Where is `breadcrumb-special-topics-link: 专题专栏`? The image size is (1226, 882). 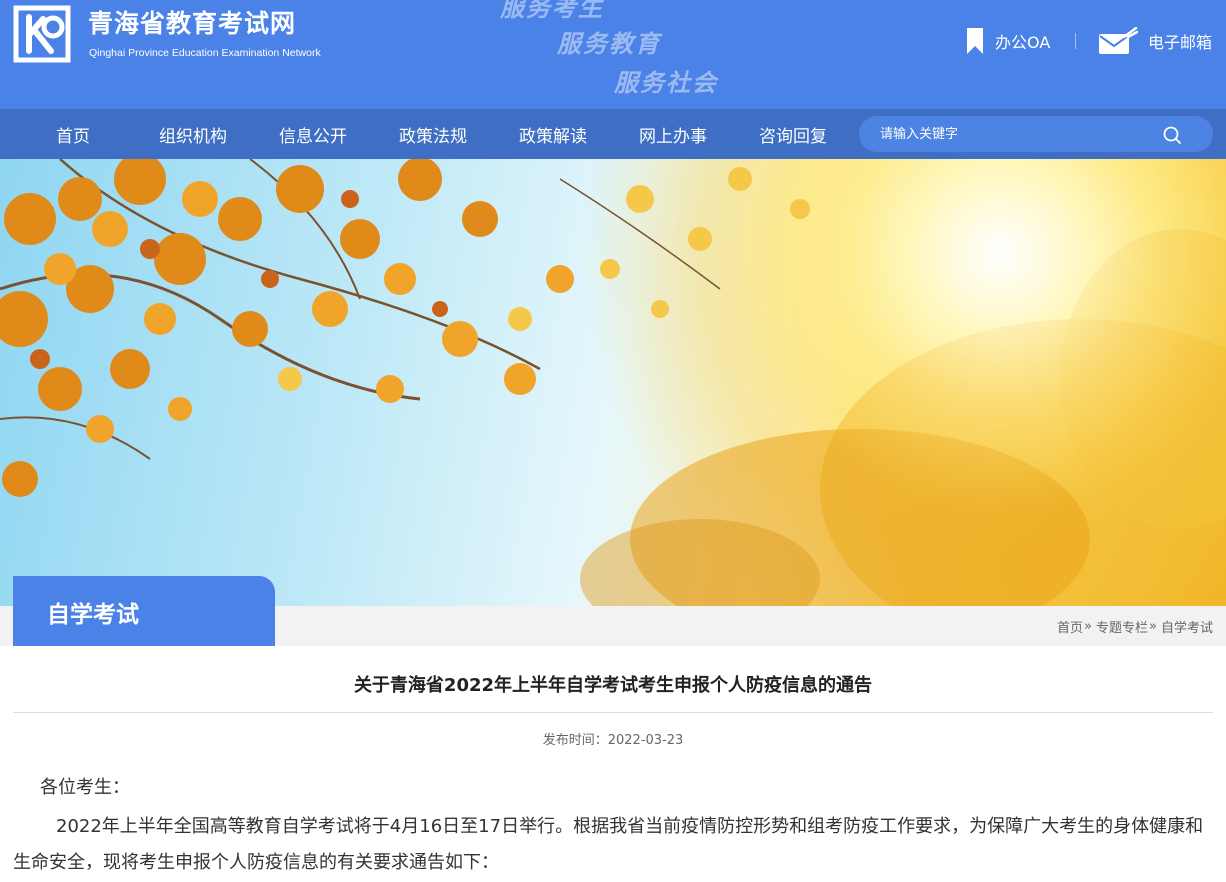
breadcrumb-special-topics-link: 专题专栏 is located at coordinates (1122, 626).